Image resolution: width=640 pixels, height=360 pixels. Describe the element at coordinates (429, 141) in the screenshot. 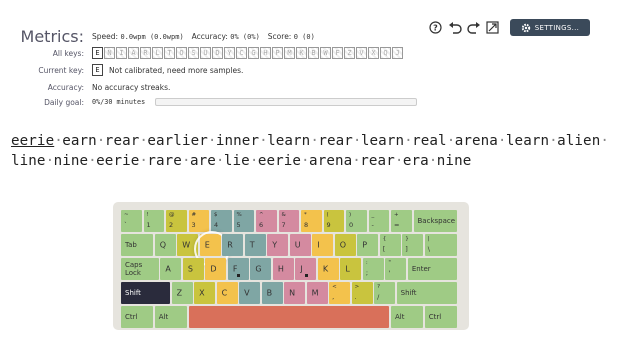

I see `lesson-word: real` at that location.